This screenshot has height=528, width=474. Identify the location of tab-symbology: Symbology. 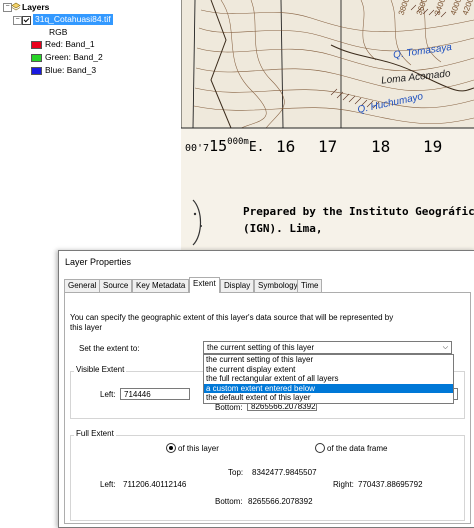
(278, 285).